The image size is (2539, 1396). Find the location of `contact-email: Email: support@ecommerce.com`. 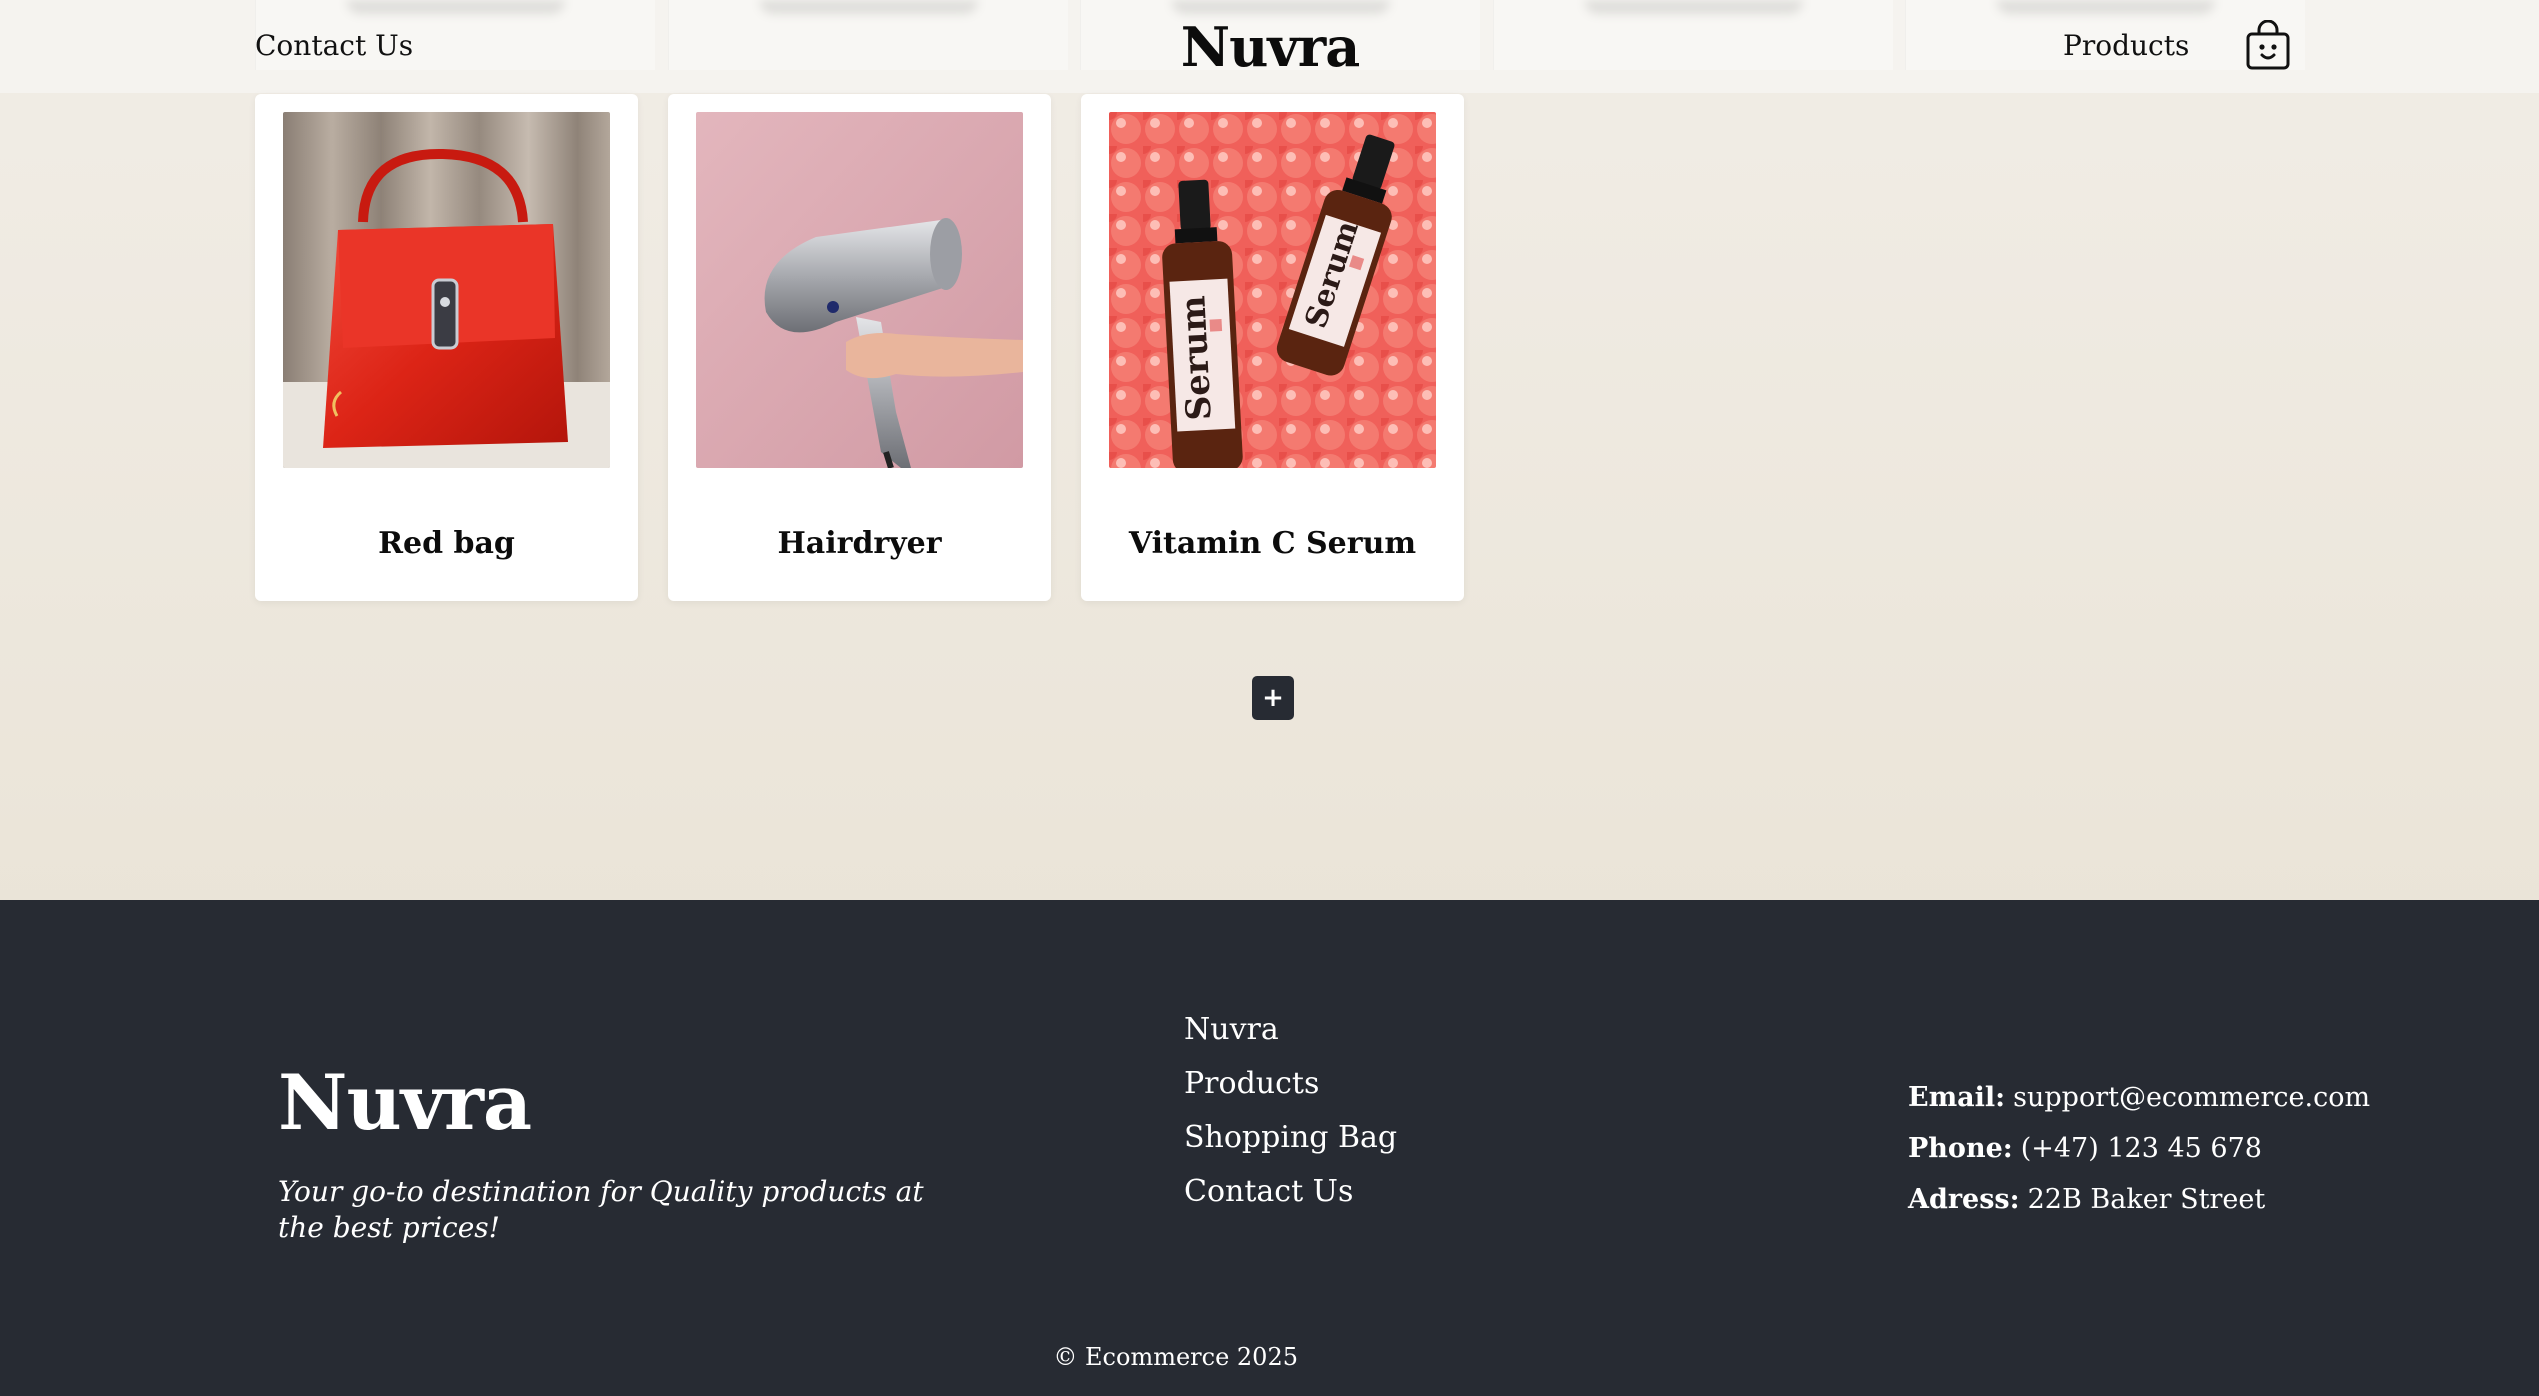

contact-email: Email: support@ecommerce.com is located at coordinates (2139, 1098).